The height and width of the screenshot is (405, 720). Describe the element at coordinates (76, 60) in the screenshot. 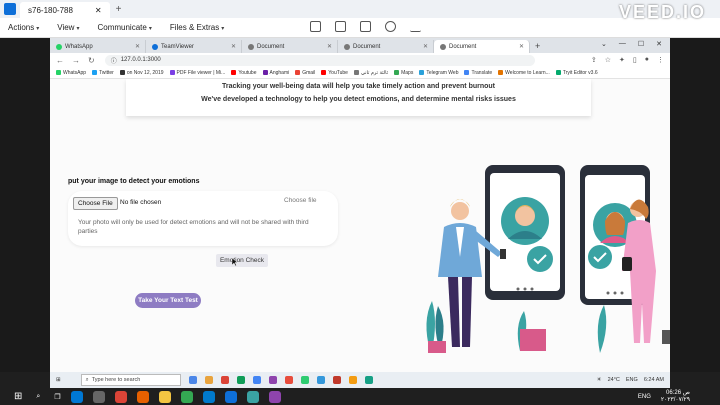

I see `forward-icon: →` at that location.